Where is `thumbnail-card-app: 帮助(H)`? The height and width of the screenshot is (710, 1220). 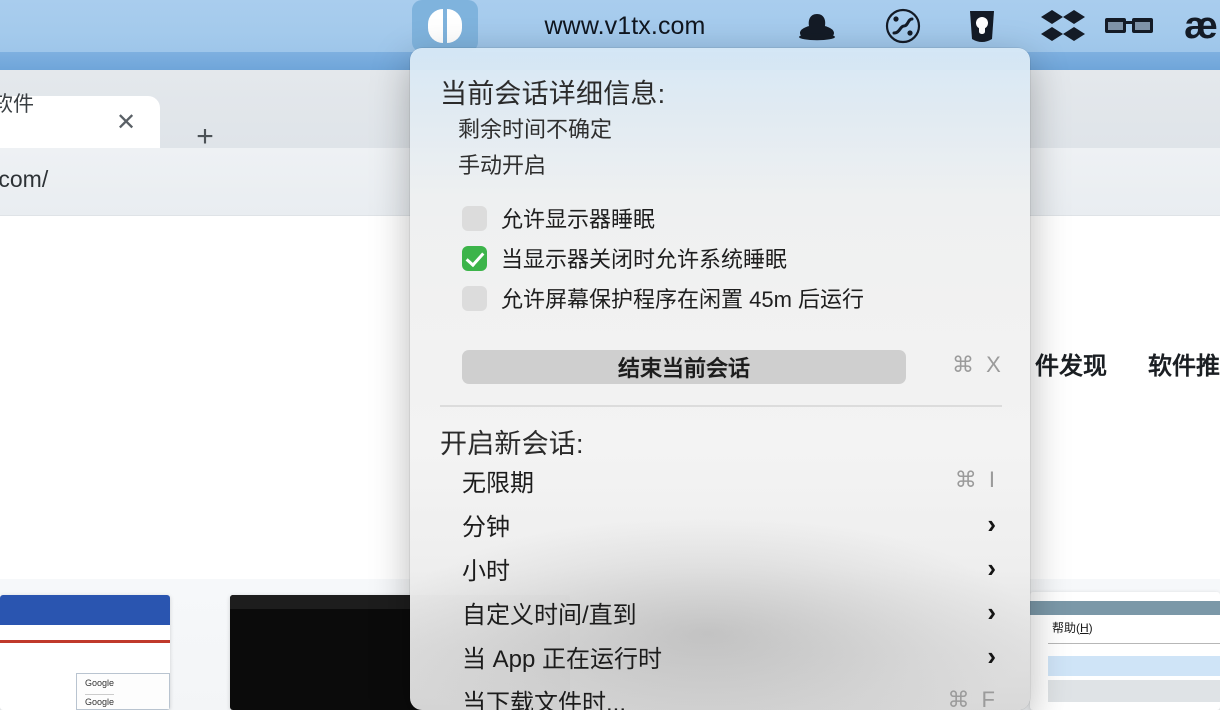 thumbnail-card-app: 帮助(H) is located at coordinates (1125, 651).